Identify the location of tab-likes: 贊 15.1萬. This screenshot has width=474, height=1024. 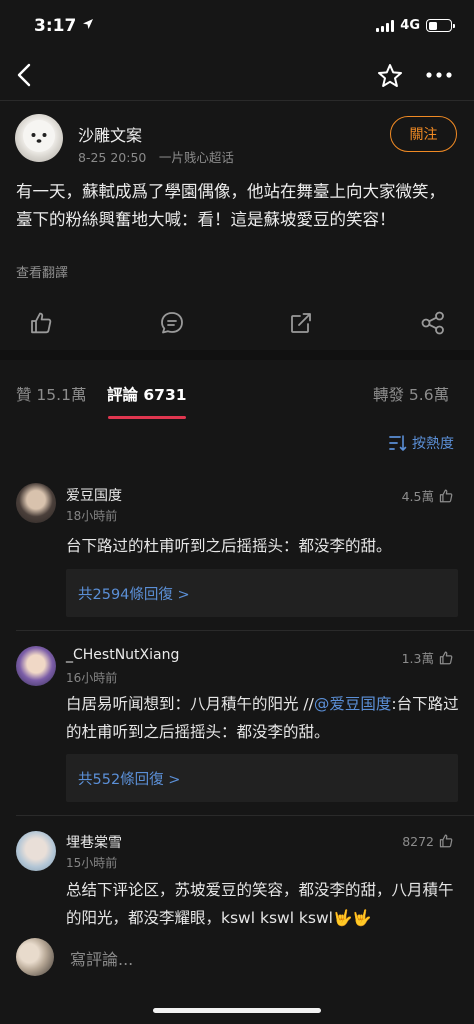
(51, 394).